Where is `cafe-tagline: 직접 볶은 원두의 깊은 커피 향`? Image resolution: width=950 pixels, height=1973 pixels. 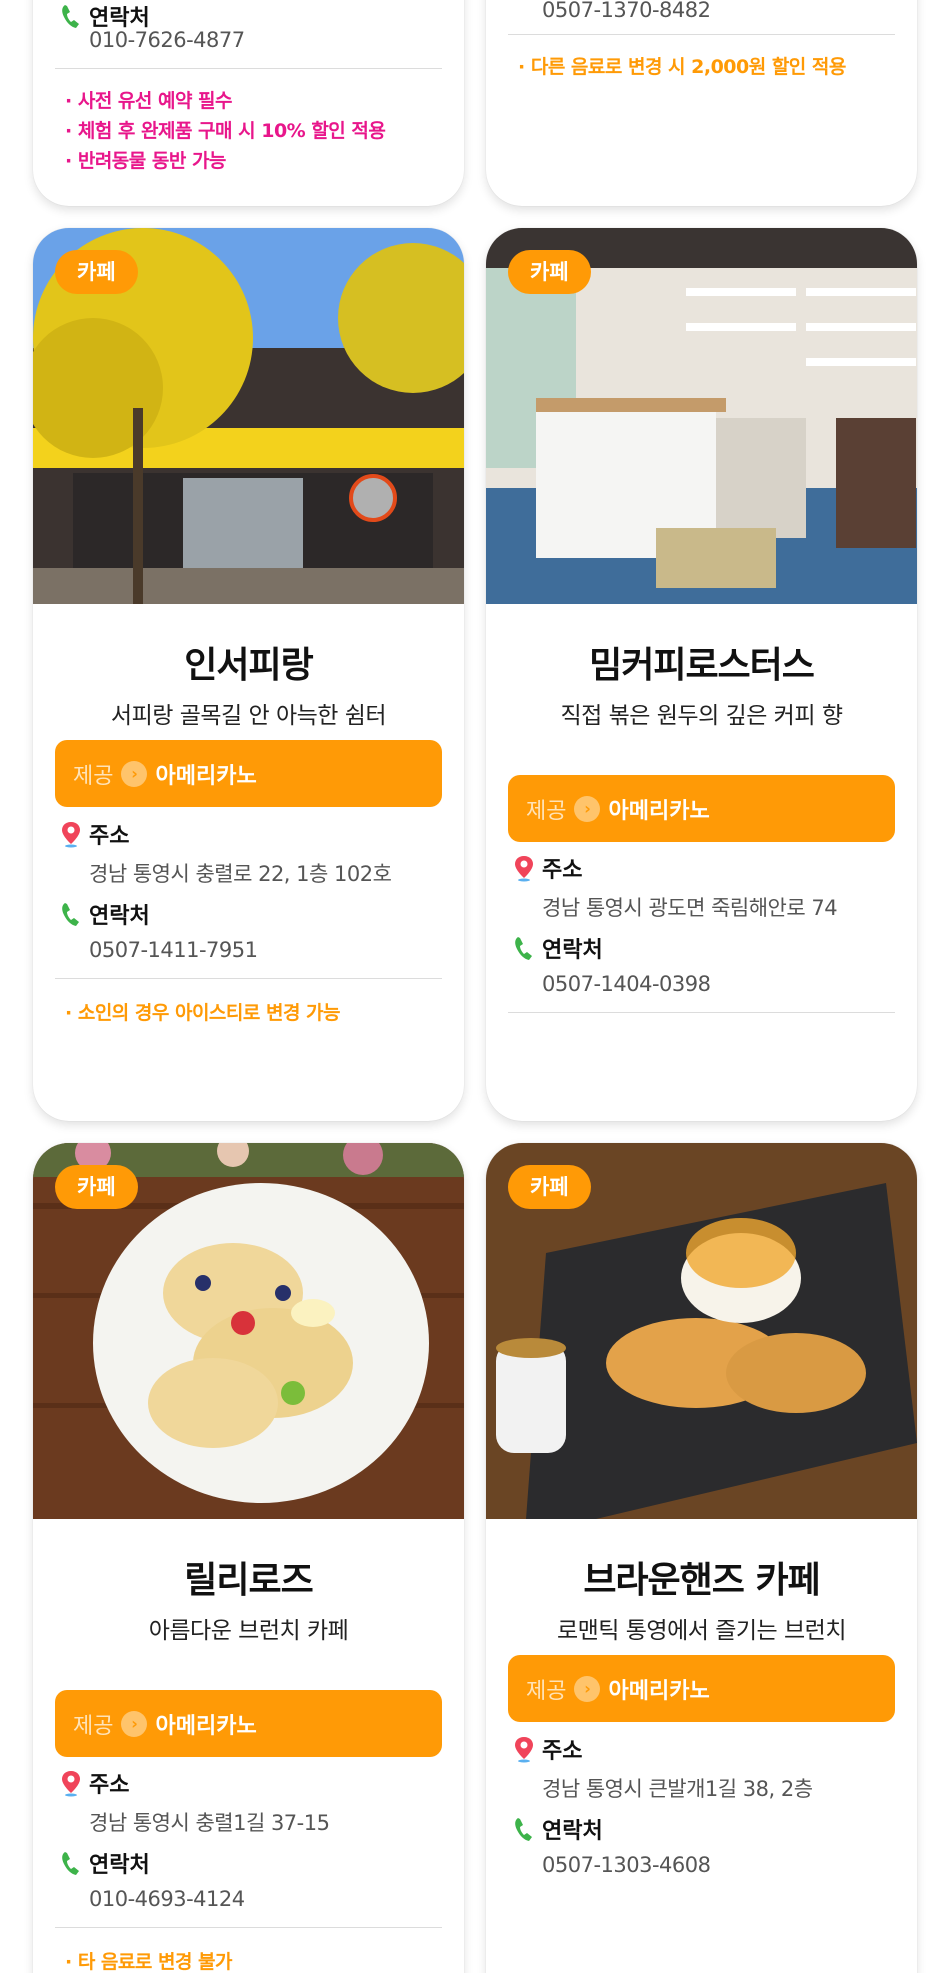
cafe-tagline: 직접 볶은 원두의 깊은 커피 향 is located at coordinates (701, 716).